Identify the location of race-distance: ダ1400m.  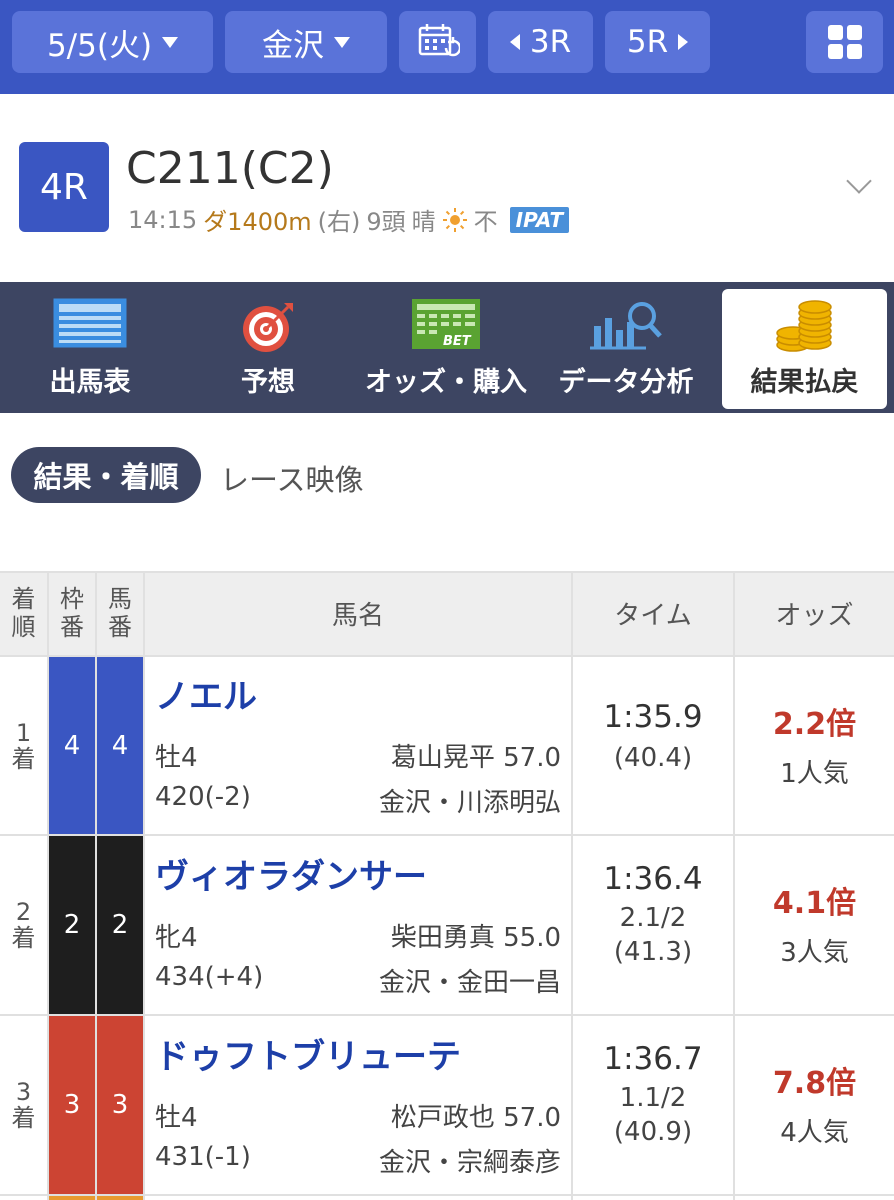
(257, 222).